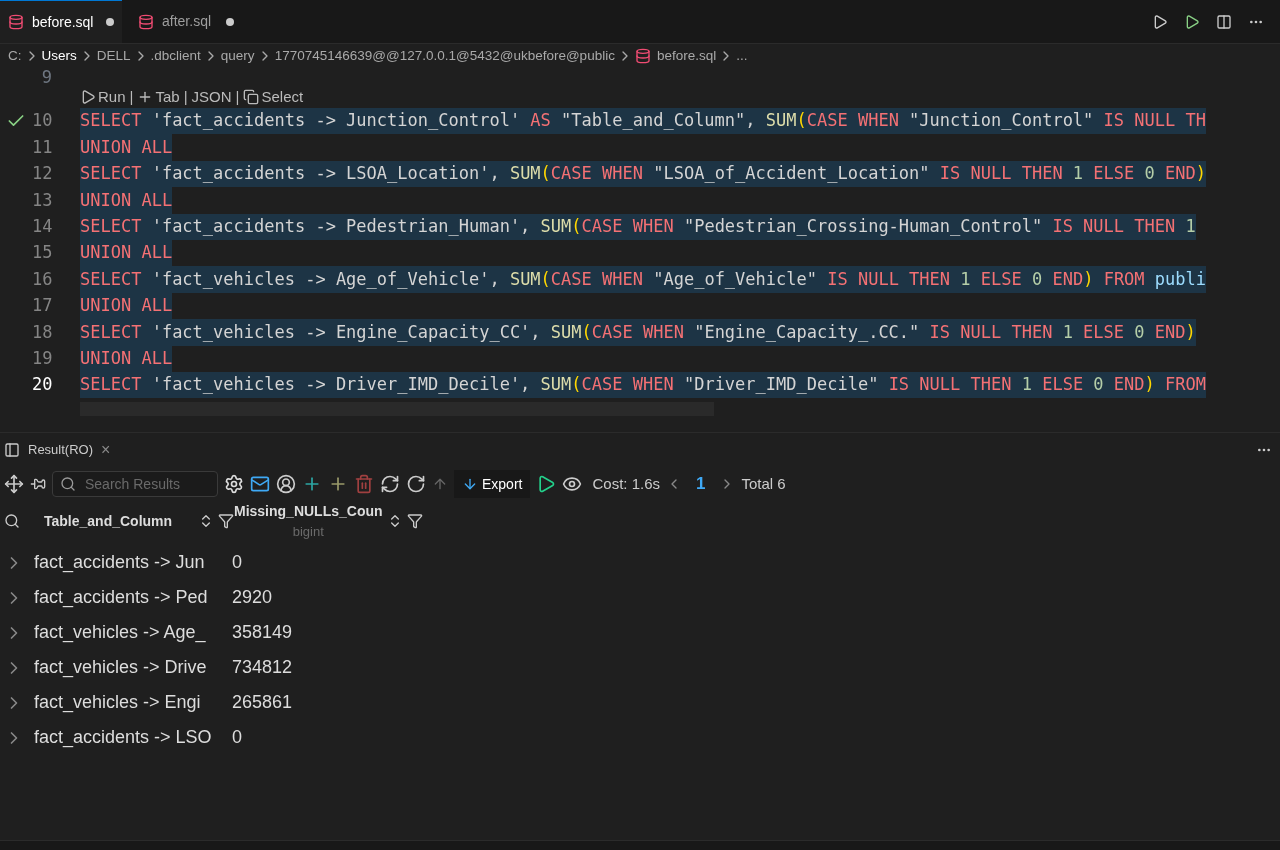  I want to click on table-cell-text: fact_vehicles -> Engi, so click(118, 703).